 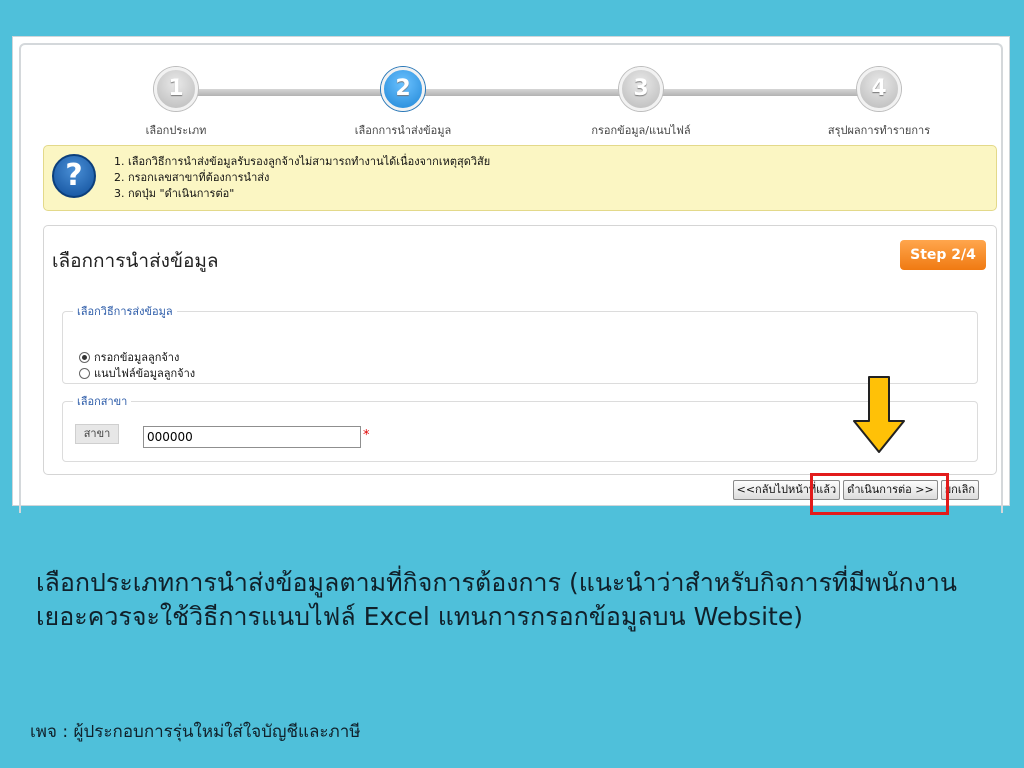 I want to click on step-4-label: สรุปผลการทำรายการ, so click(x=879, y=130).